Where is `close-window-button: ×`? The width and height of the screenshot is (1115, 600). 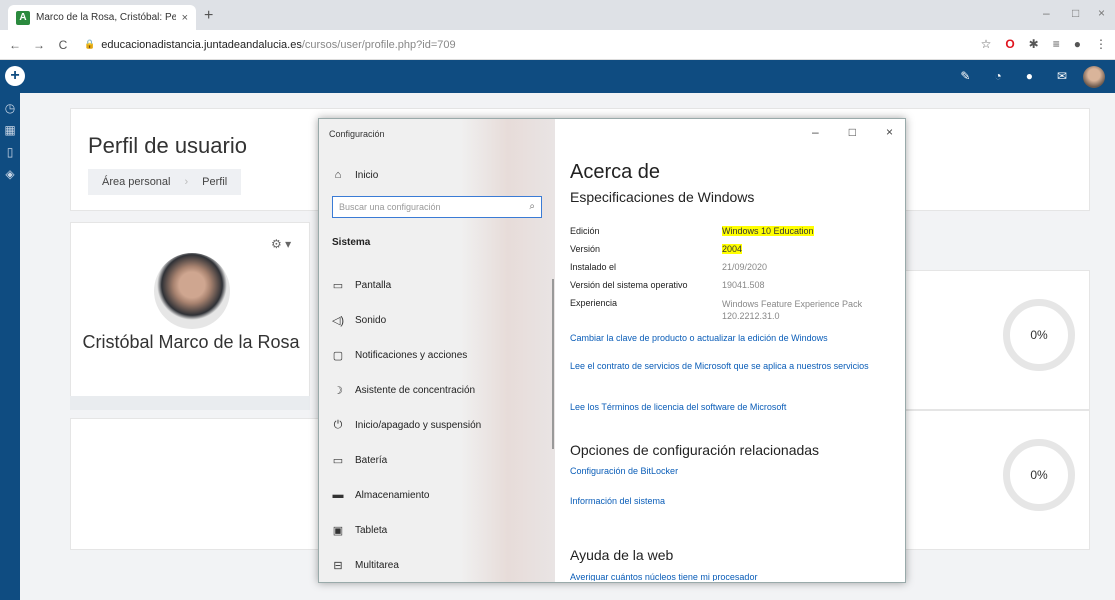 close-window-button: × is located at coordinates (1101, 13).